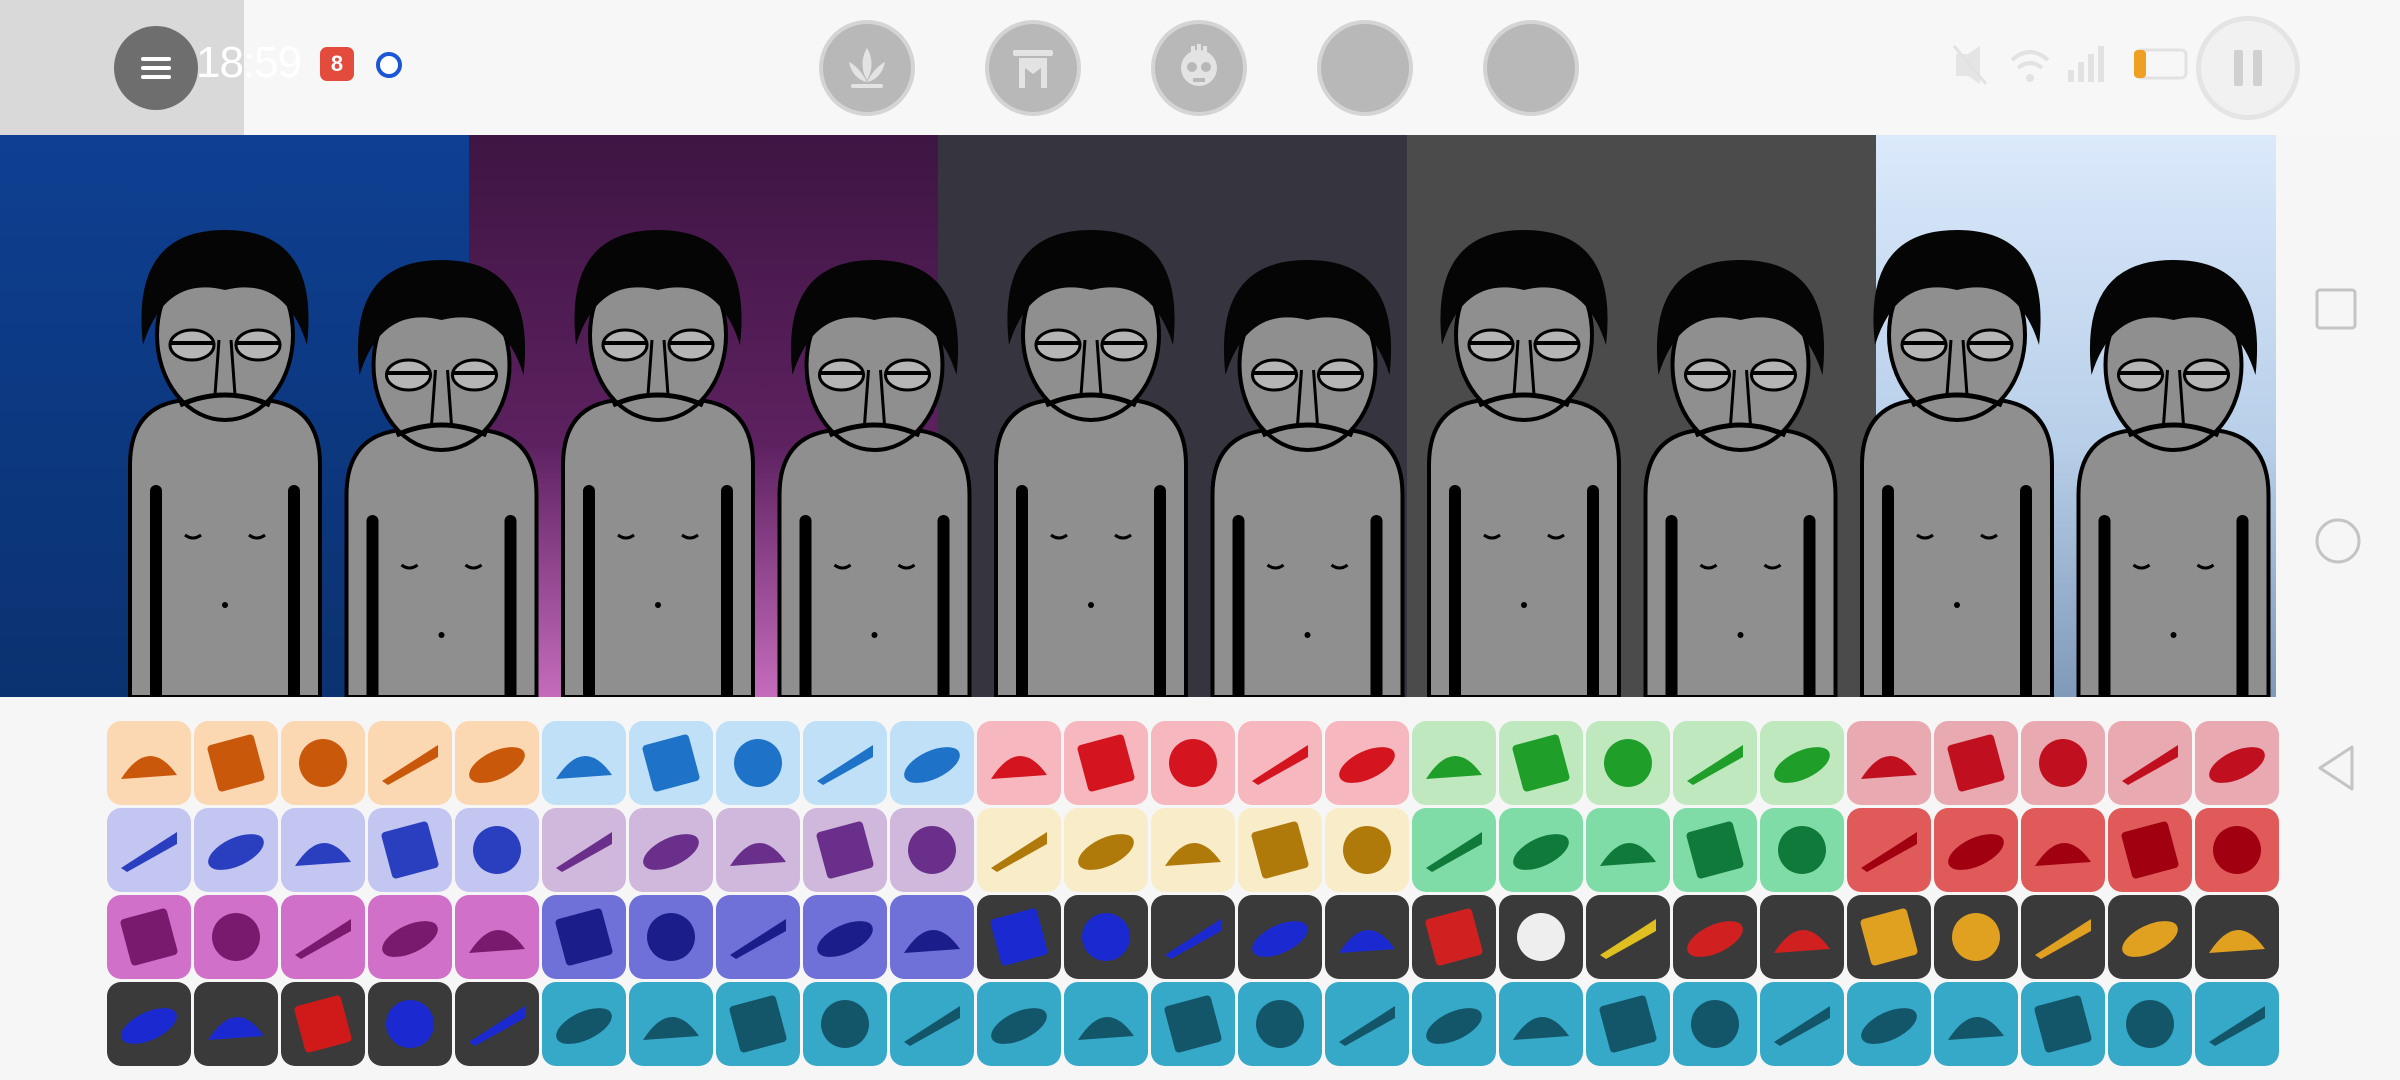 Image resolution: width=2400 pixels, height=1080 pixels. Describe the element at coordinates (1019, 850) in the screenshot. I see `sound-icon-r2-c11` at that location.